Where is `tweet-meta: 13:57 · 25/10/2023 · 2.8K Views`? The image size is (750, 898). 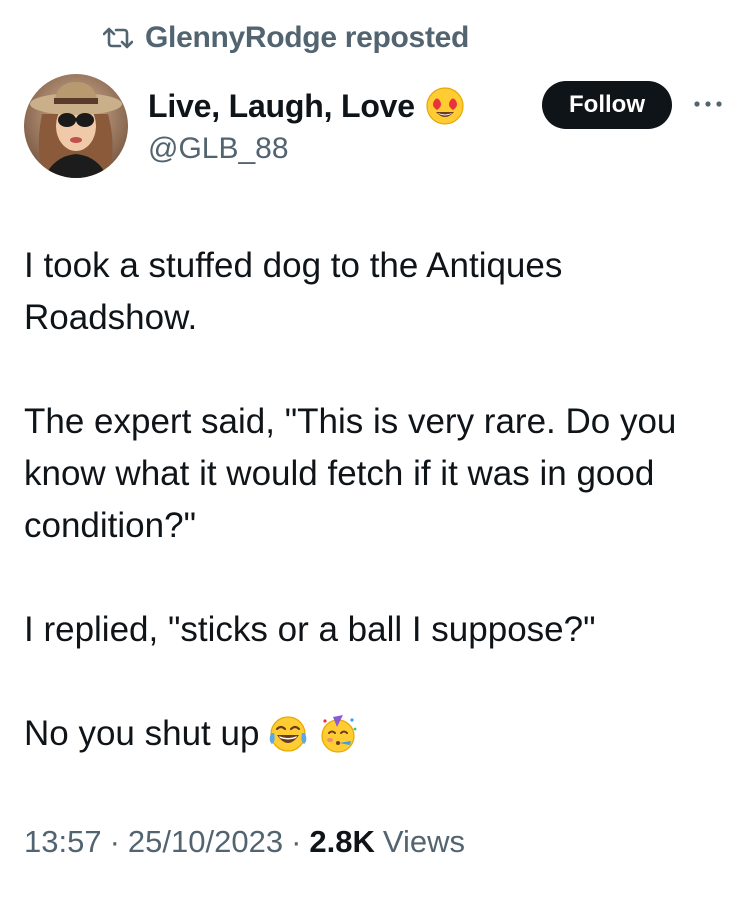
tweet-meta: 13:57 · 25/10/2023 · 2.8K Views is located at coordinates (244, 842).